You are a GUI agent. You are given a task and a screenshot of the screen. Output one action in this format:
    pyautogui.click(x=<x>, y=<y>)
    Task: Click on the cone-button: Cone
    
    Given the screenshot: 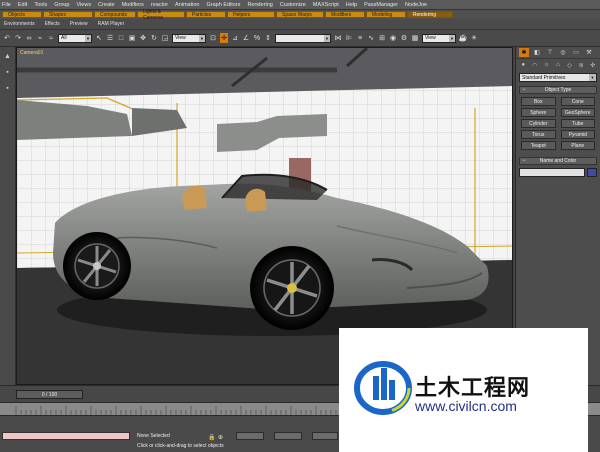 What is the action you would take?
    pyautogui.click(x=577, y=101)
    